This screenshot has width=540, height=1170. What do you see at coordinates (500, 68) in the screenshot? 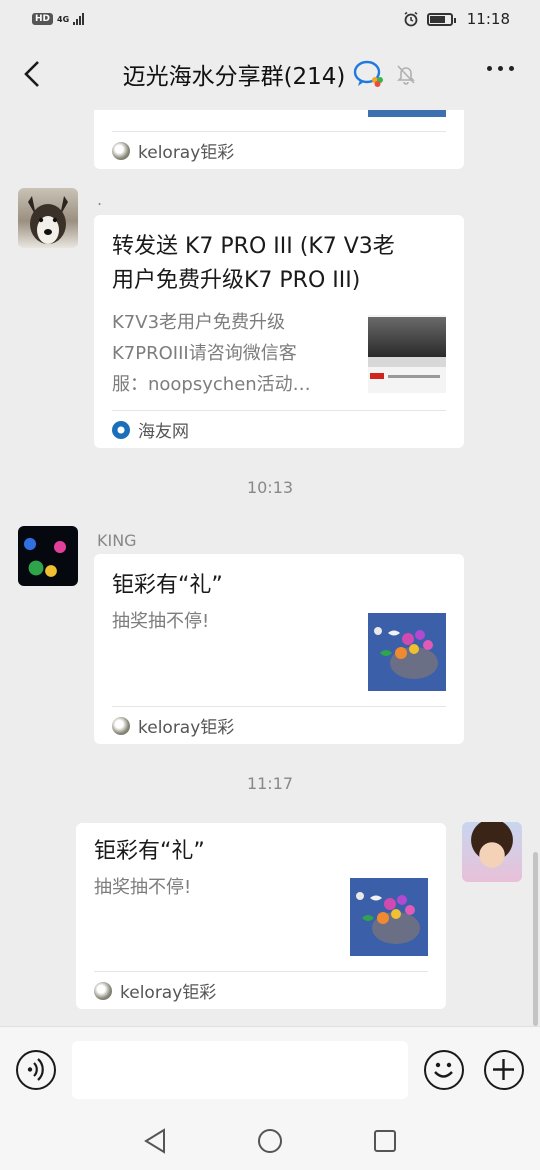
I see `more-options-button` at bounding box center [500, 68].